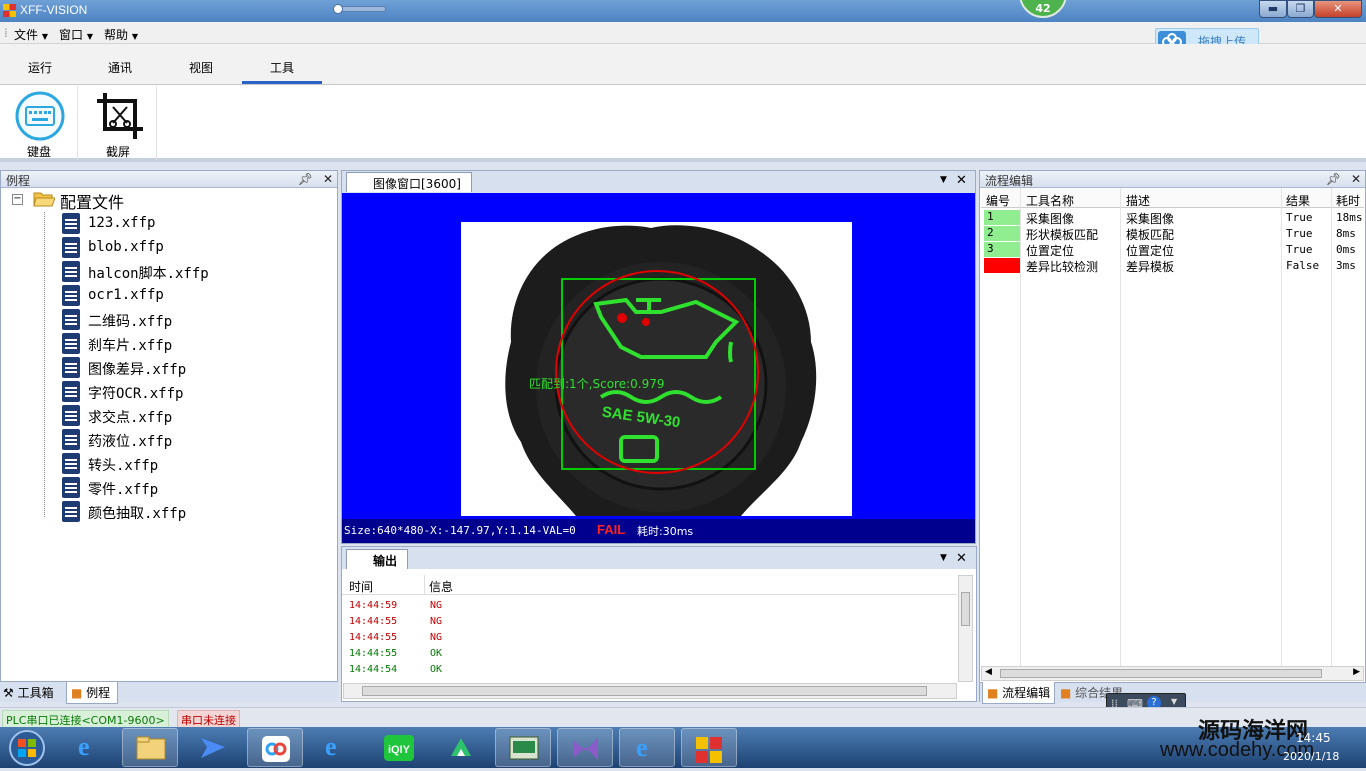  What do you see at coordinates (683, 64) in the screenshot?
I see `ribbon-tab-bar: 运行 通讯 视图 工具` at bounding box center [683, 64].